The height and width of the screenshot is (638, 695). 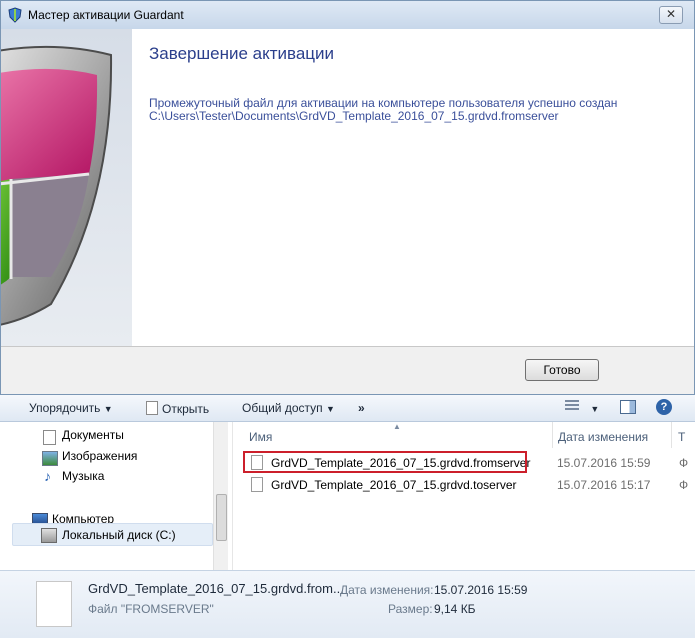 I want to click on details-file-type: Файл "FROMSERVER", so click(x=151, y=609).